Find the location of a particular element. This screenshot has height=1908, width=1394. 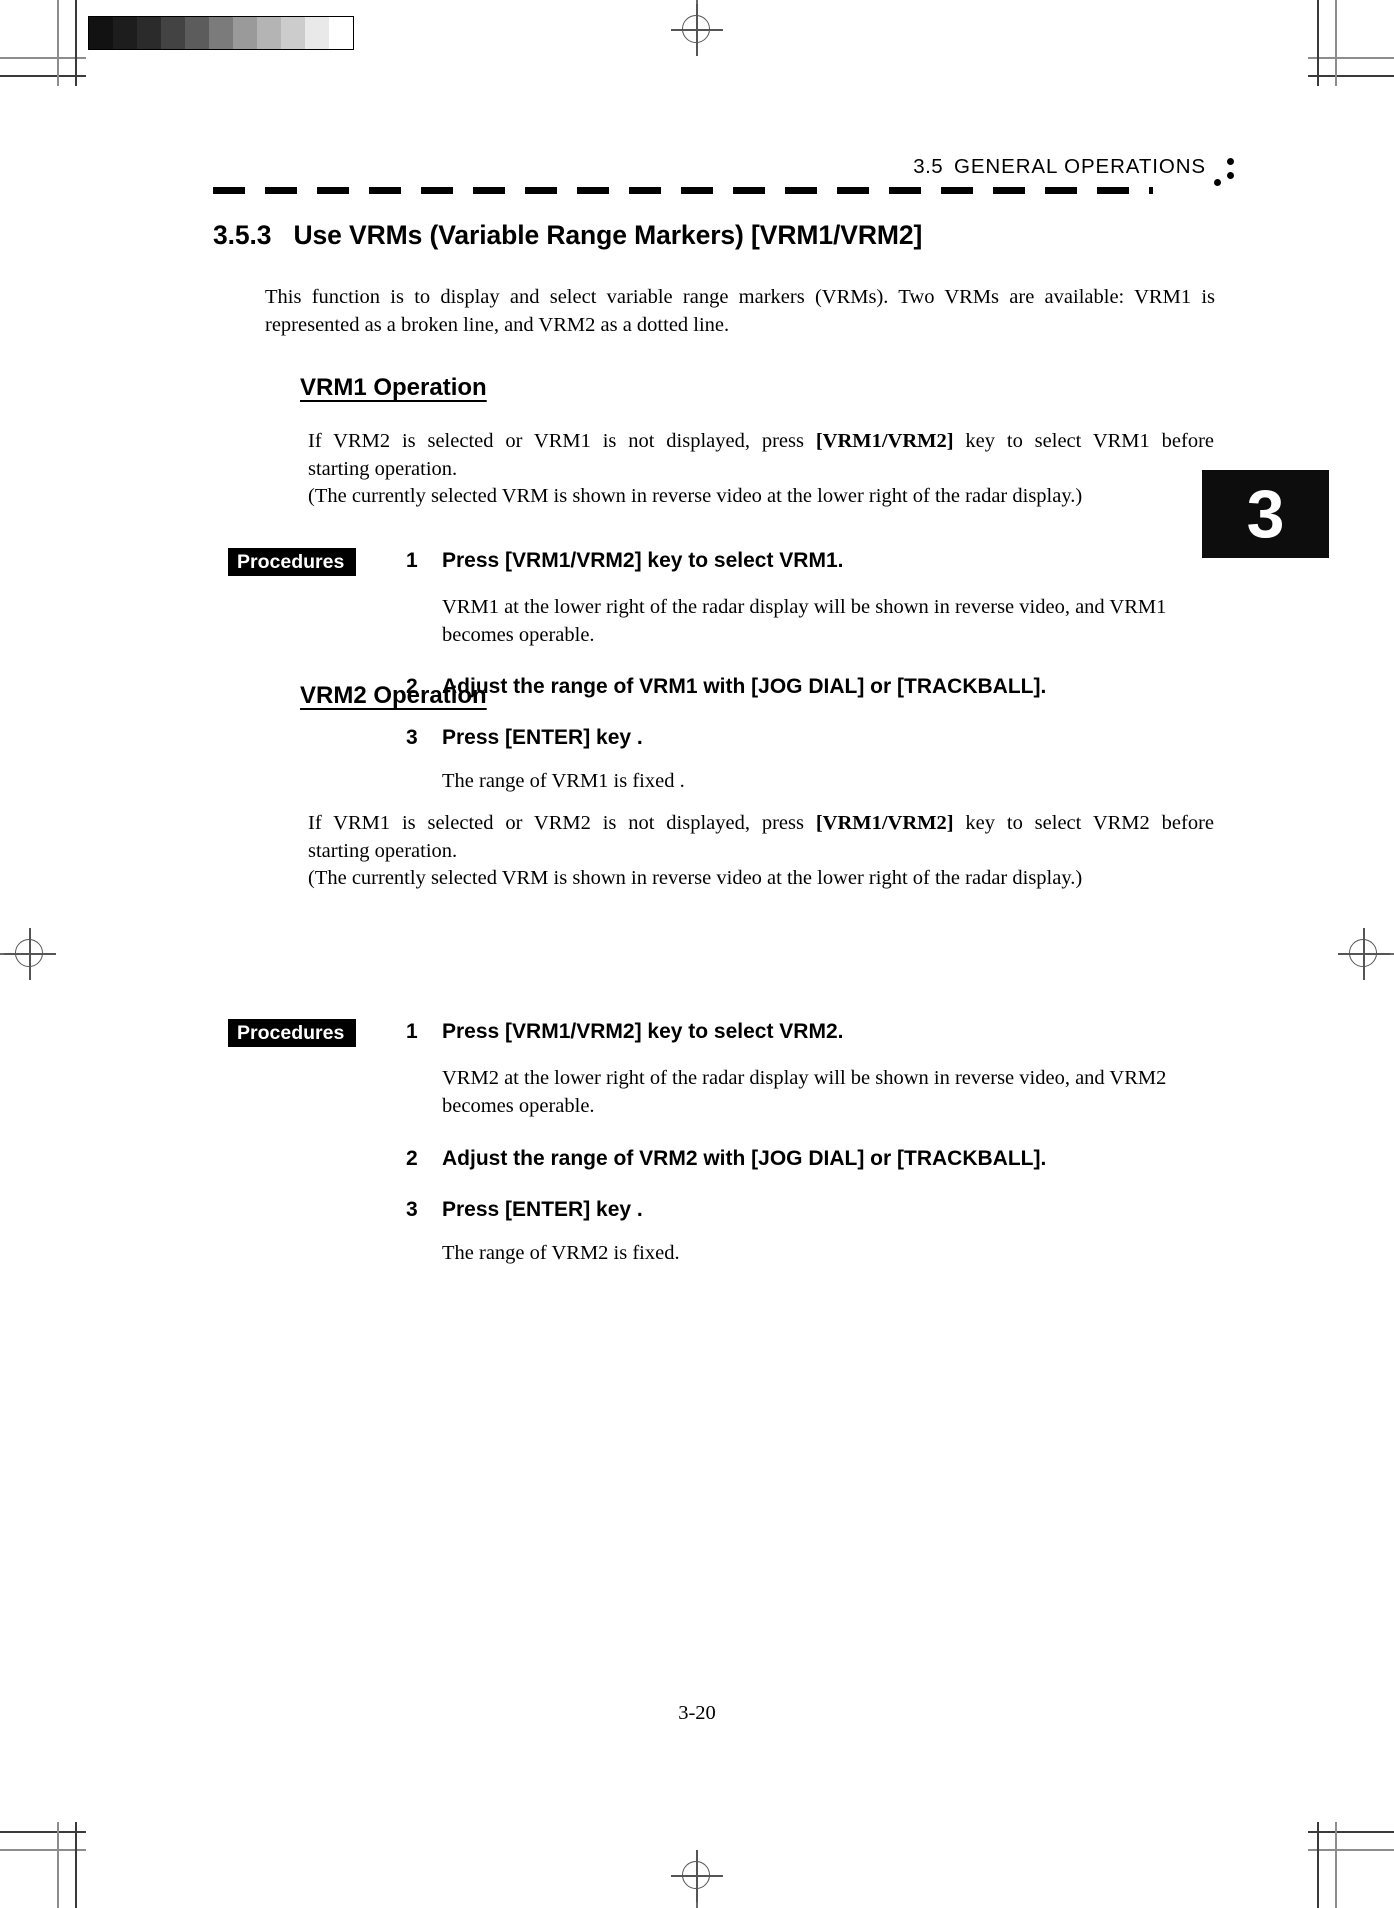

step-note-vrm2-3: The range of VRM2 is fixed. is located at coordinates (561, 1253).